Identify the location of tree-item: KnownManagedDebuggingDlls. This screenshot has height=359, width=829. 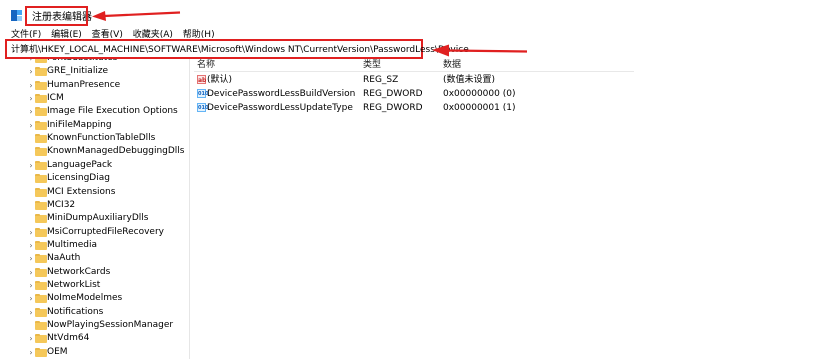
(94, 151).